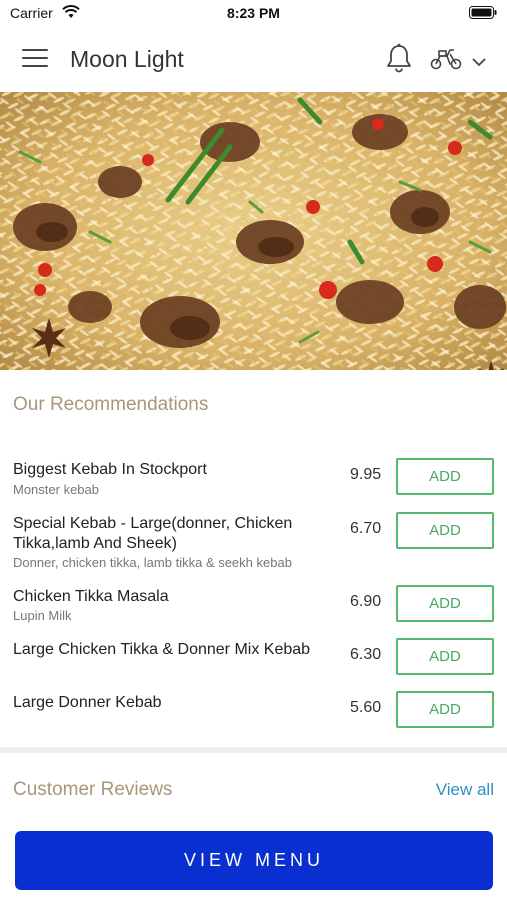 The image size is (507, 900). I want to click on item-price: 6.70, so click(366, 528).